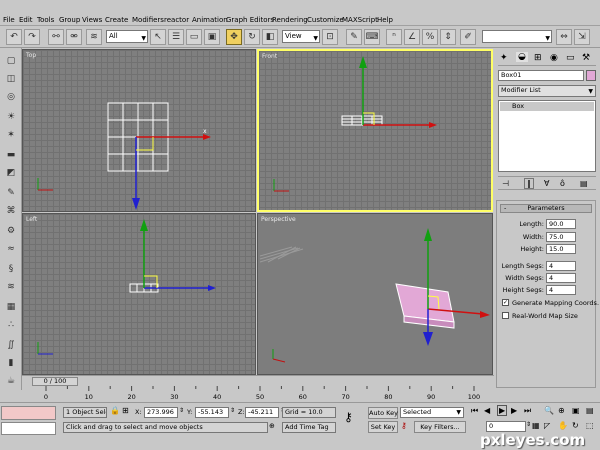 This screenshot has width=600, height=450. I want to click on zoom-extents-icon: ▣, so click(576, 410).